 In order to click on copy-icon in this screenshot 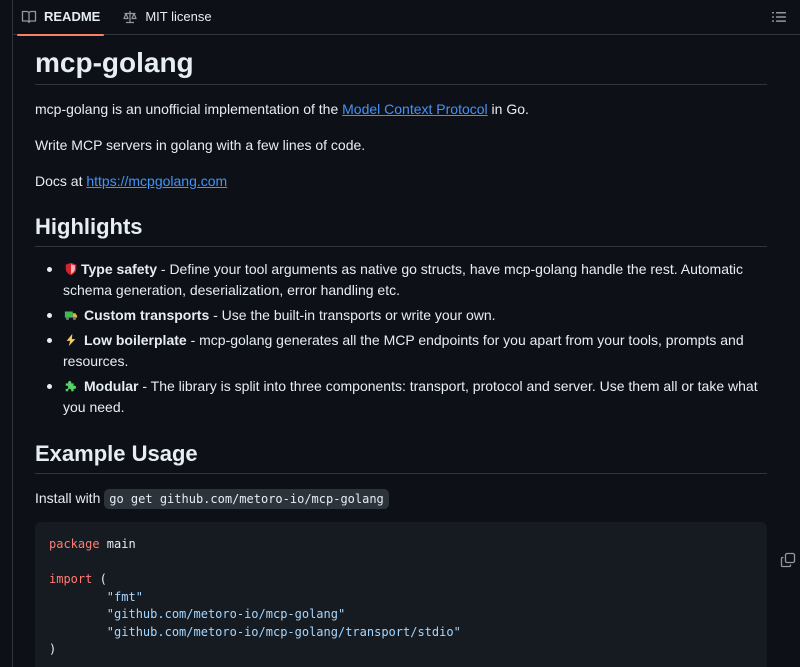, I will do `click(766, 550)`.